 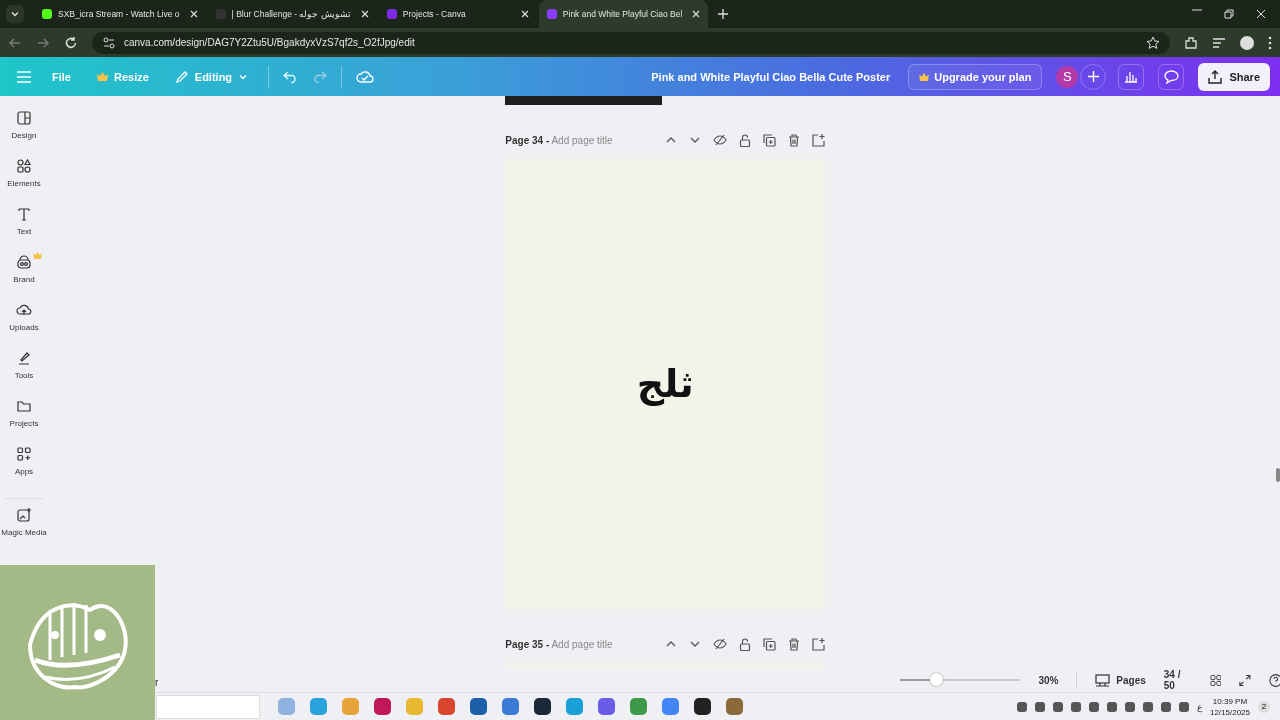 I want to click on page-text: ثلج, so click(x=665, y=384).